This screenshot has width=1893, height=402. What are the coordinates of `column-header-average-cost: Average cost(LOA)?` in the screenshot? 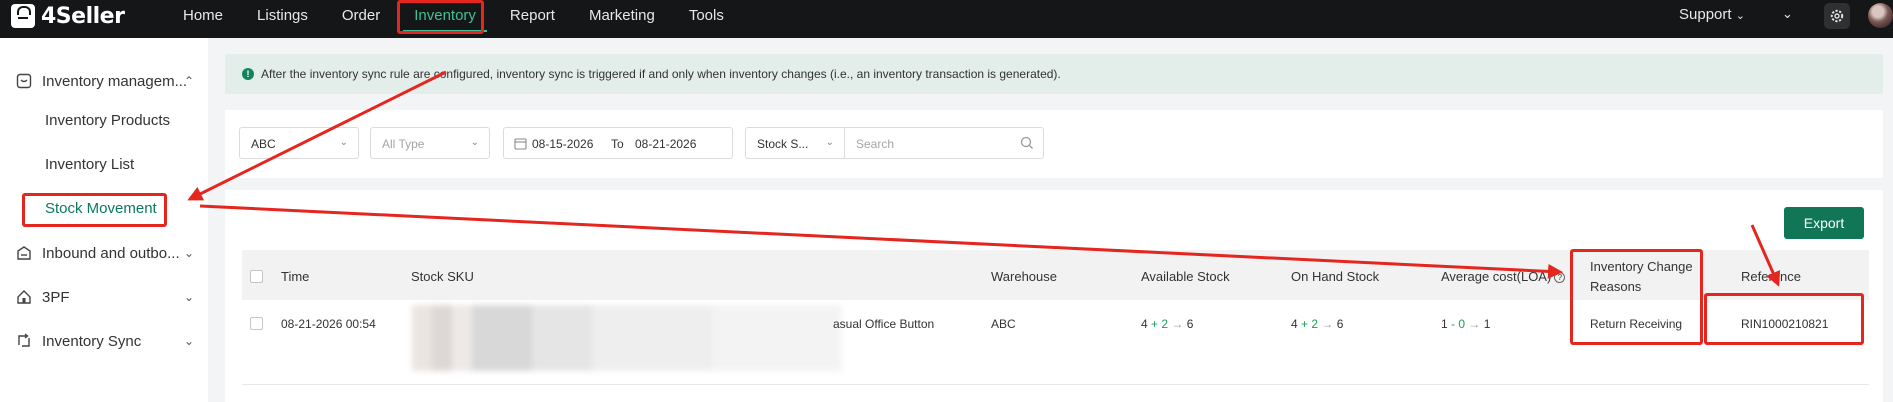 It's located at (1503, 276).